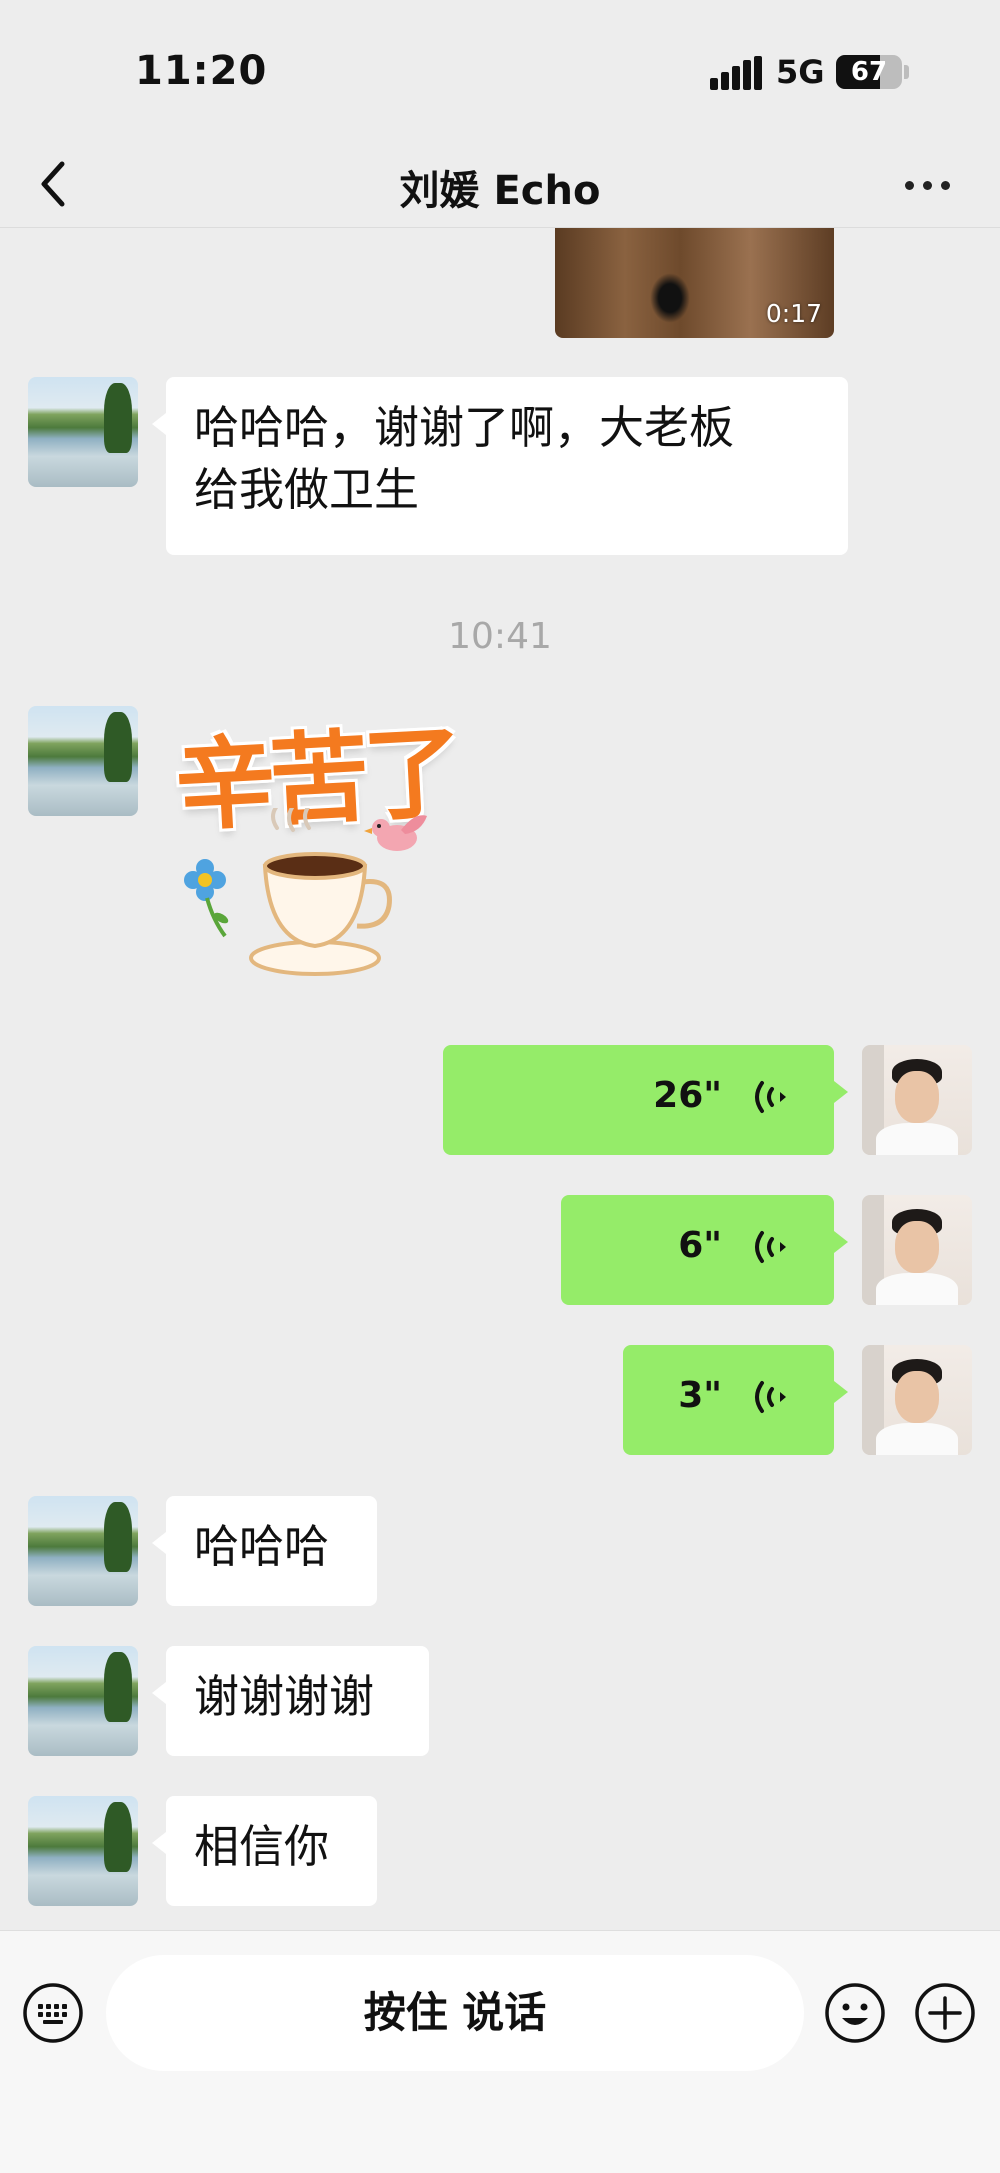  I want to click on keyboard-toggle-button, so click(53, 2013).